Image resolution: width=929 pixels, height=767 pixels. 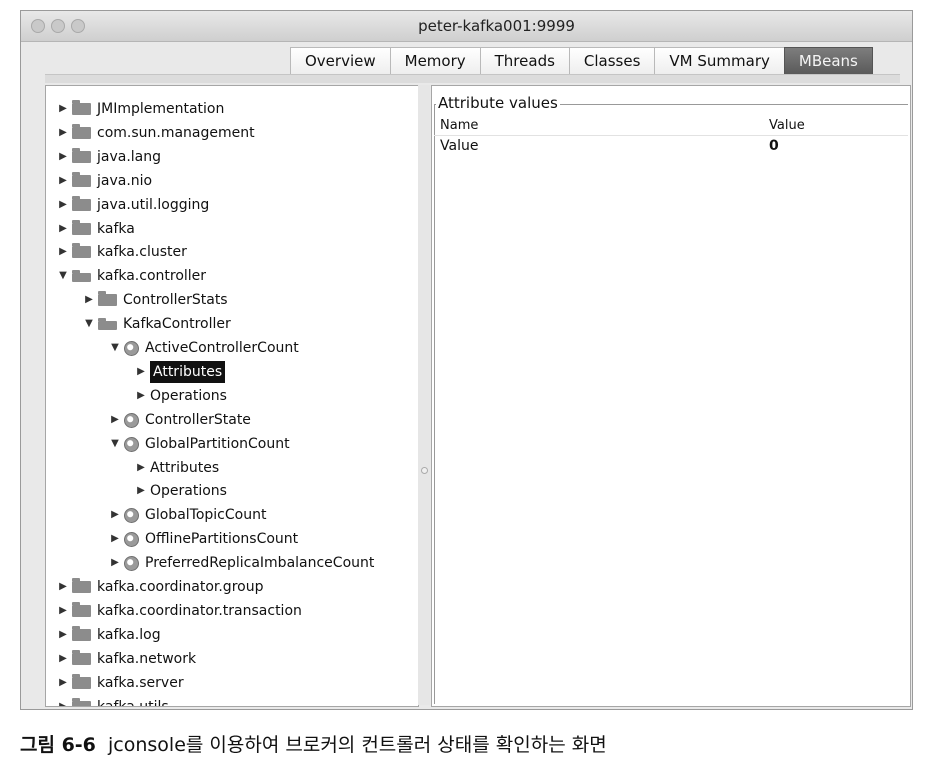 What do you see at coordinates (125, 180) in the screenshot?
I see `tree-node-label: java.nio` at bounding box center [125, 180].